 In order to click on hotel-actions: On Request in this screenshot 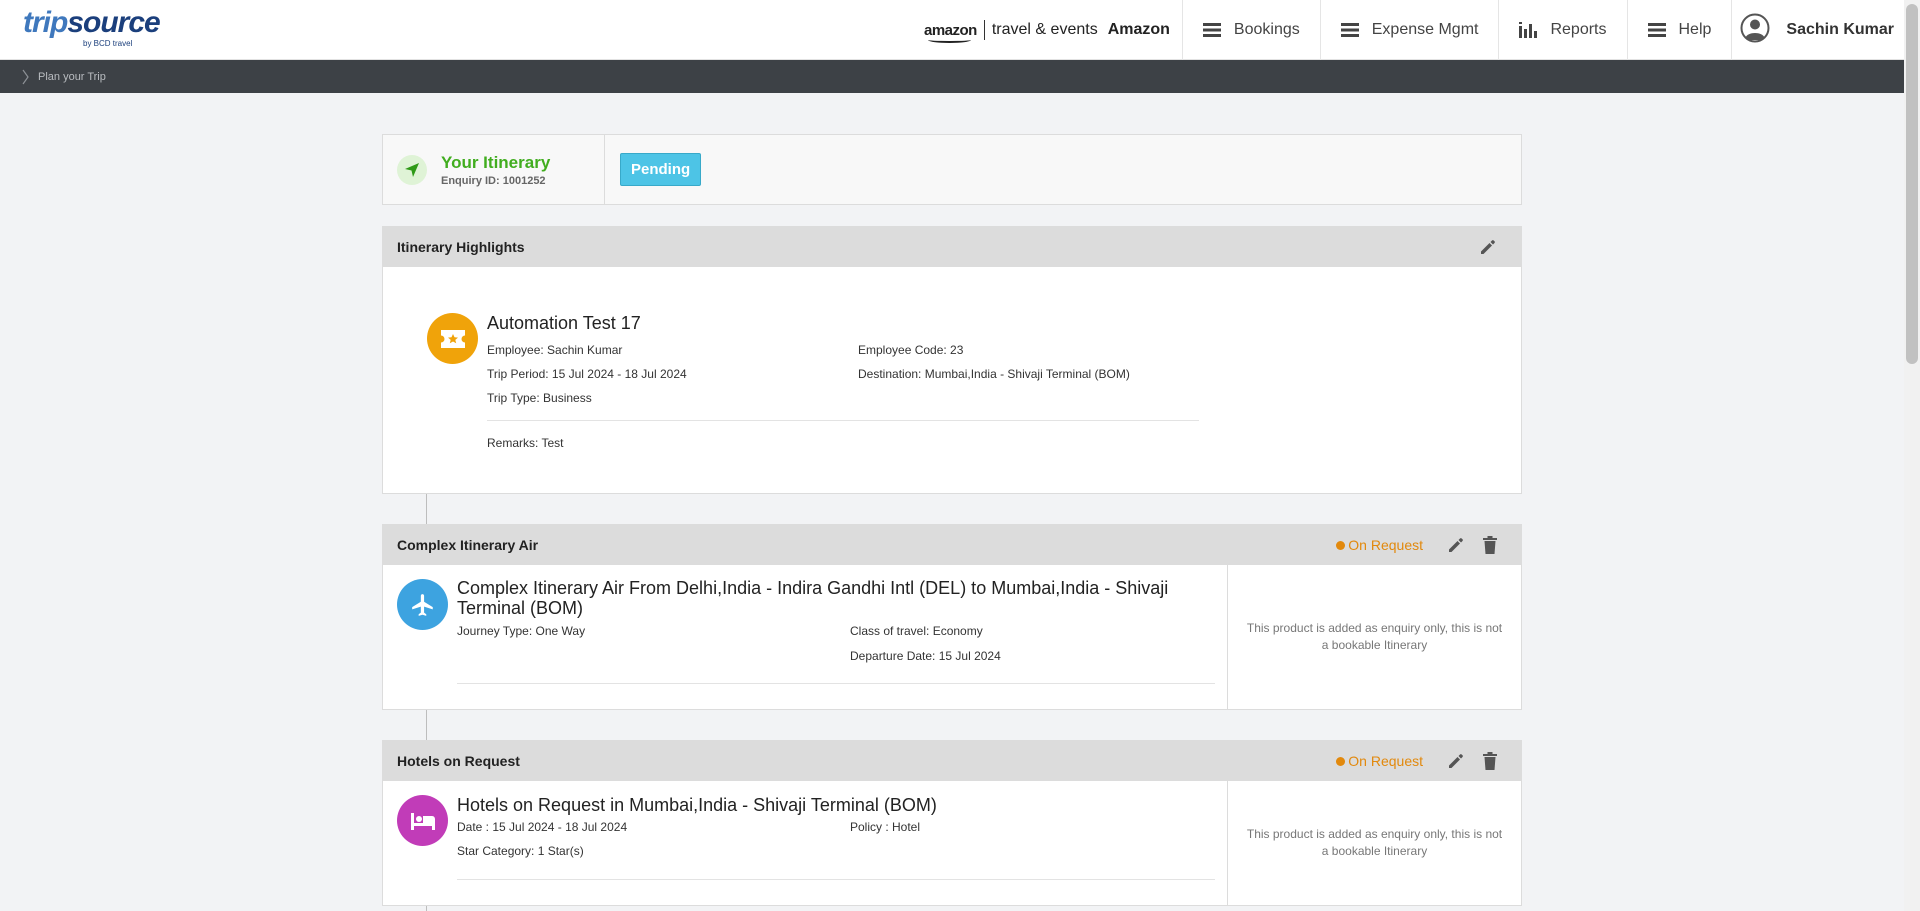, I will do `click(1416, 761)`.